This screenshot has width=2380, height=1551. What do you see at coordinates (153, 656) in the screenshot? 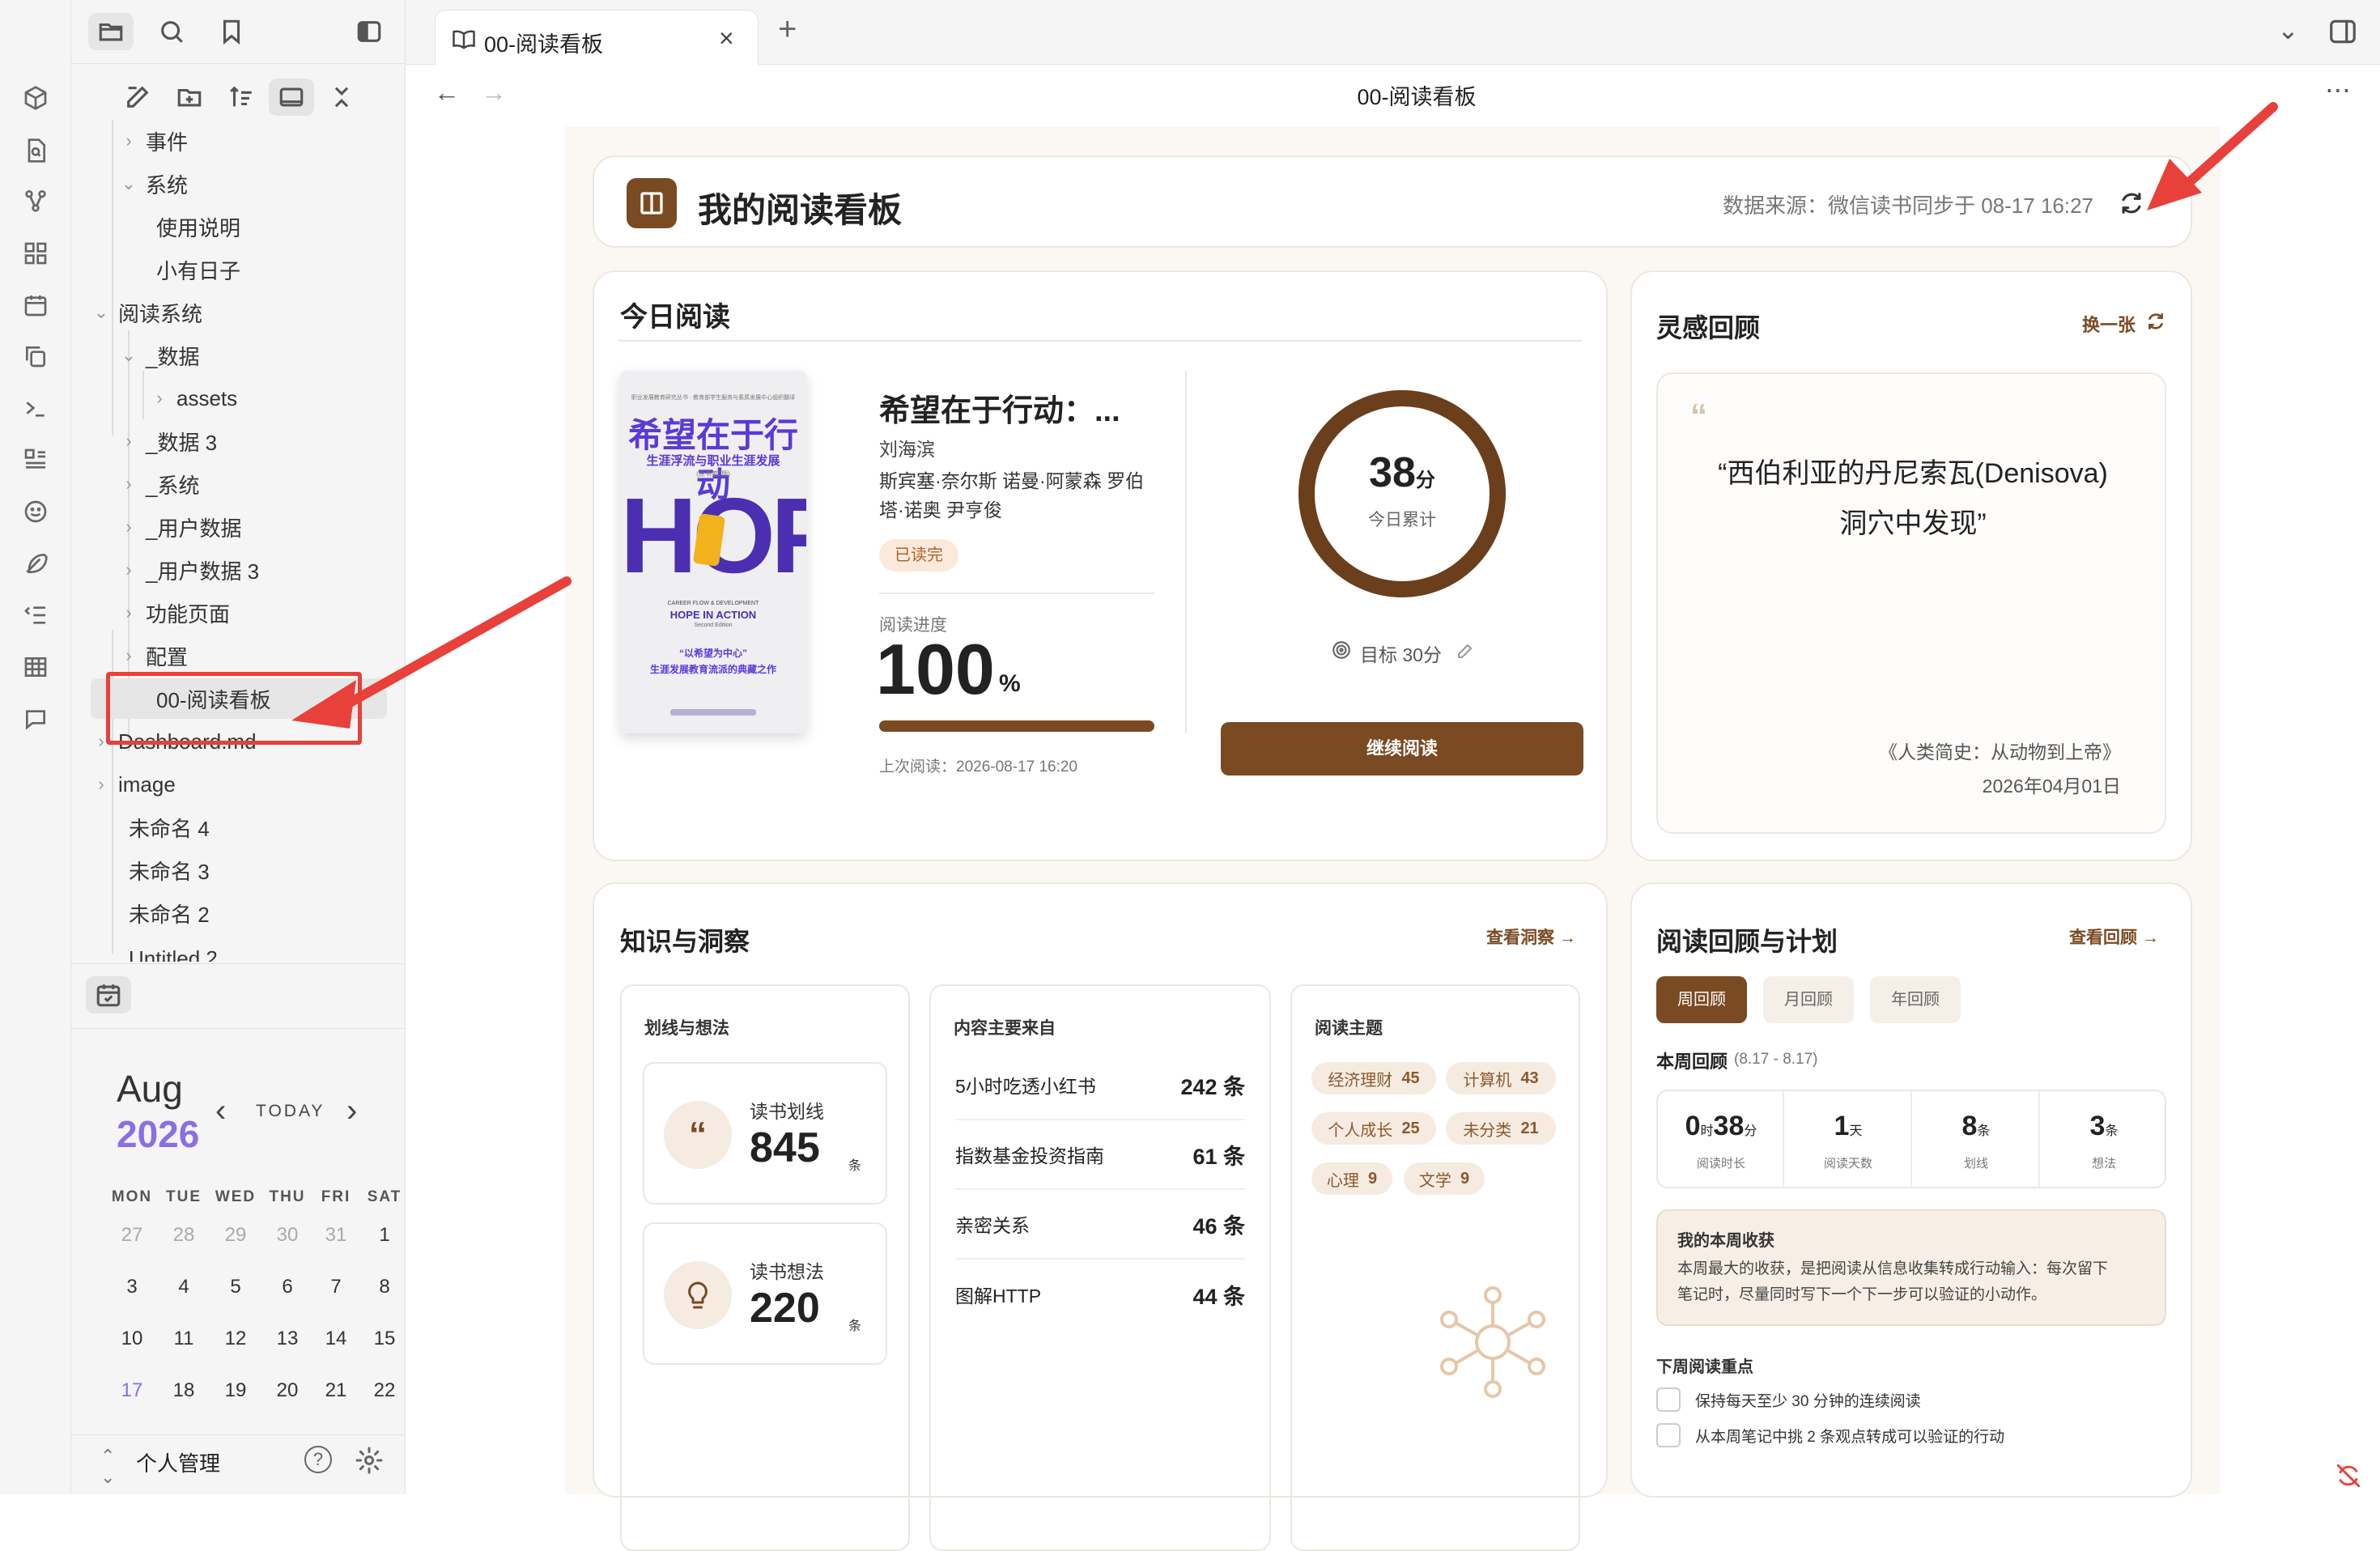
I see `tree-folder: › 配置` at bounding box center [153, 656].